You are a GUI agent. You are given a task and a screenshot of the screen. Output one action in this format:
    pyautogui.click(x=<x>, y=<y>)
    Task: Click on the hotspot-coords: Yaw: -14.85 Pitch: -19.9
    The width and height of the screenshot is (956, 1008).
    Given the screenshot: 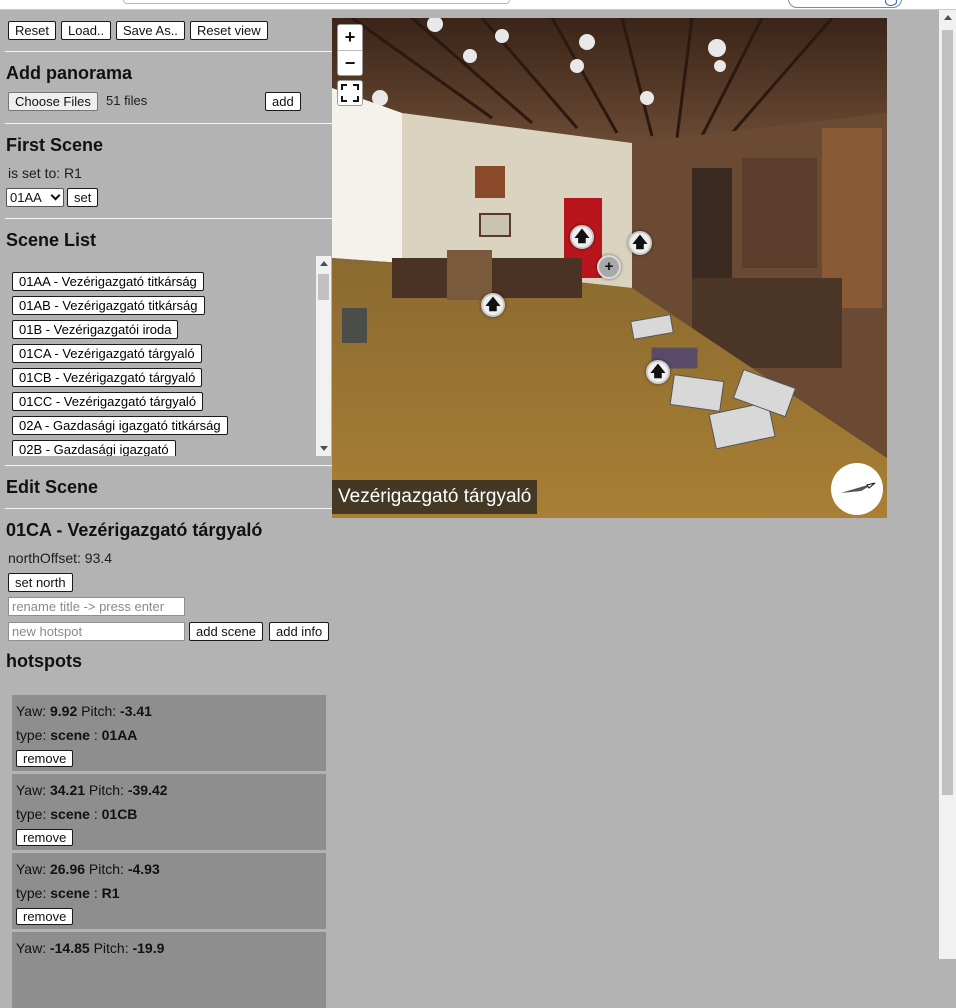 What is the action you would take?
    pyautogui.click(x=90, y=948)
    